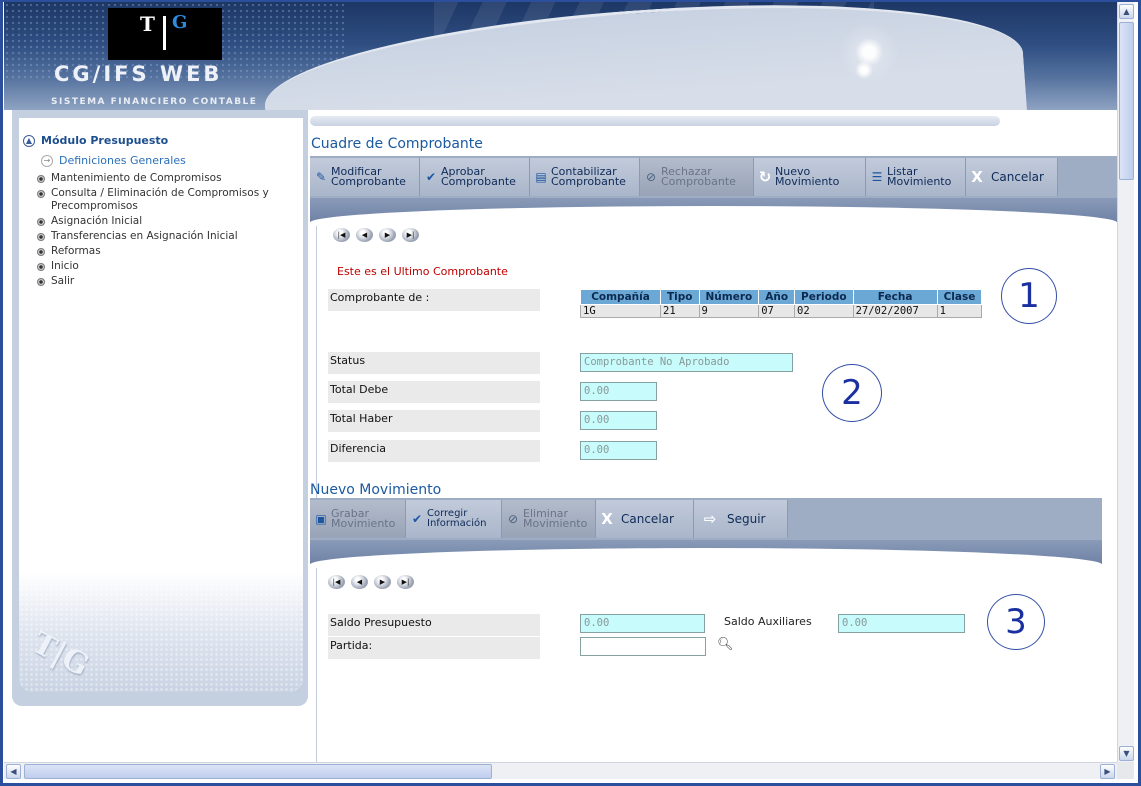 This screenshot has width=1141, height=786. I want to click on contabilizar-comprobante-button: ▤ Contabilizar Comprobante, so click(585, 177).